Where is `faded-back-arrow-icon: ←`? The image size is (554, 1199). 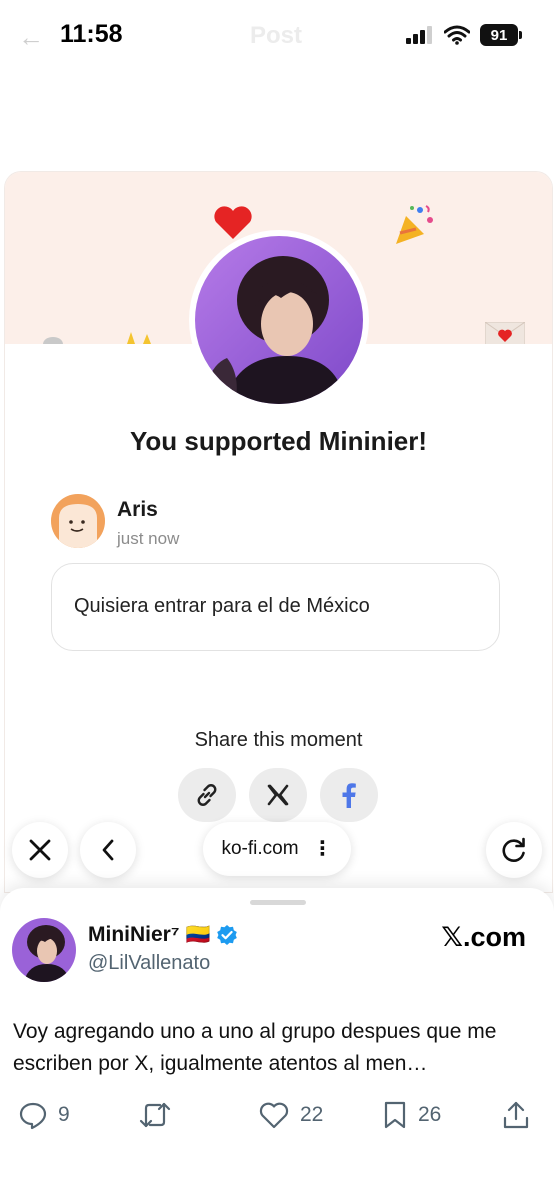 faded-back-arrow-icon: ← is located at coordinates (31, 37).